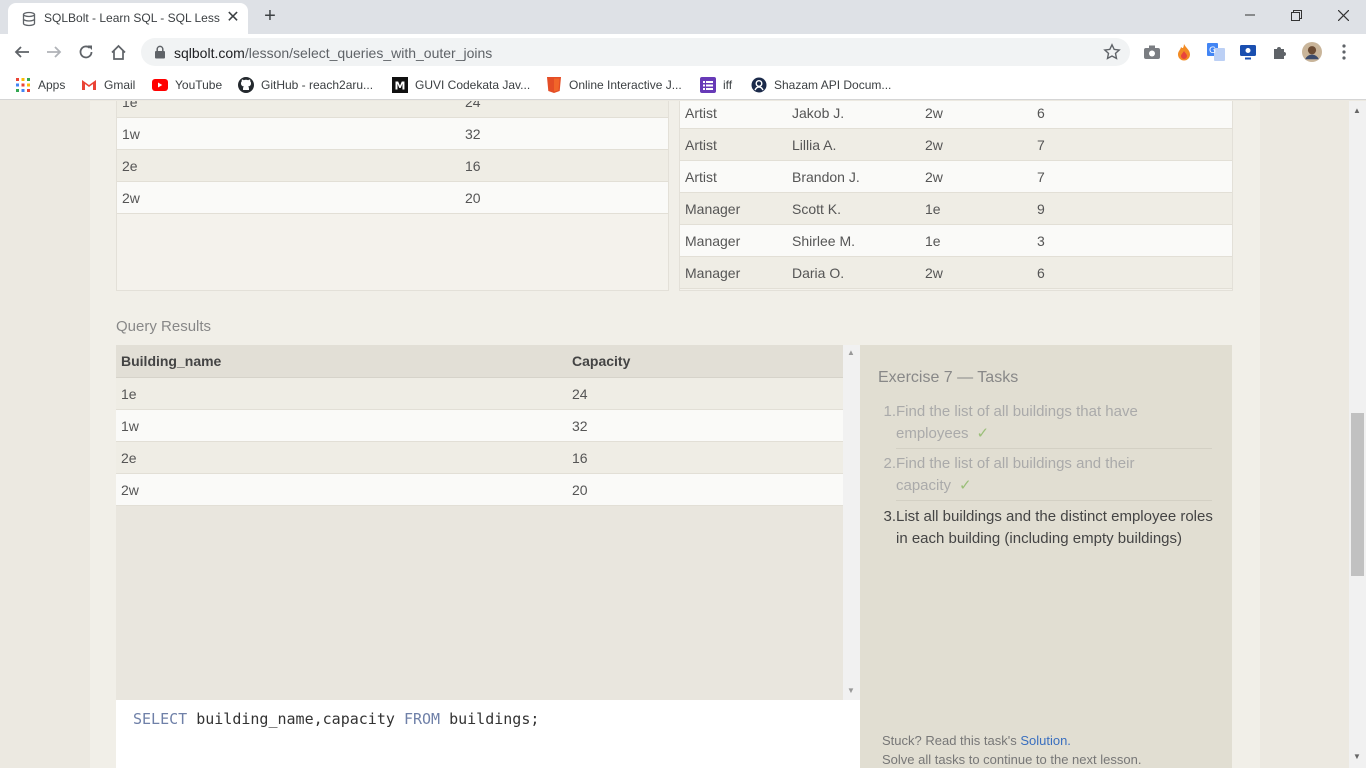 This screenshot has width=1366, height=768. Describe the element at coordinates (716, 85) in the screenshot. I see `bookmark-iff: iff` at that location.